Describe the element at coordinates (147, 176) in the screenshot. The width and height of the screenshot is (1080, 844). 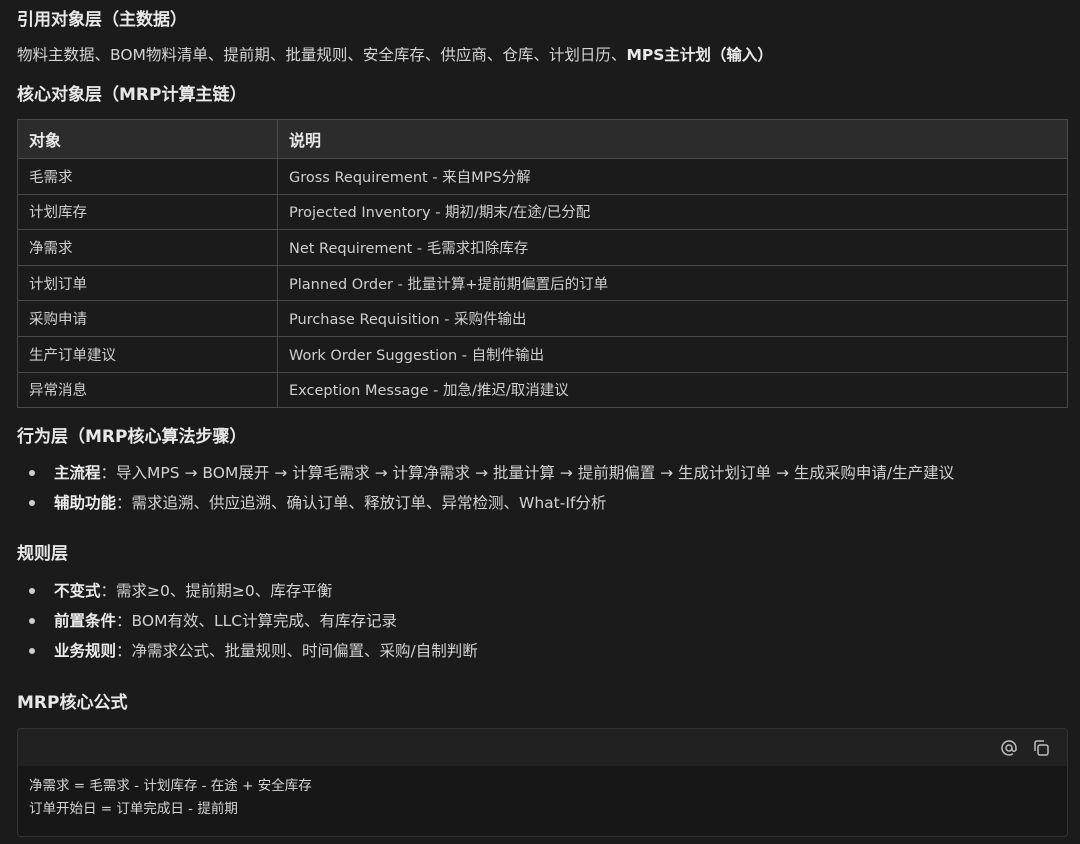
I see `table-cell-object: 毛需求` at that location.